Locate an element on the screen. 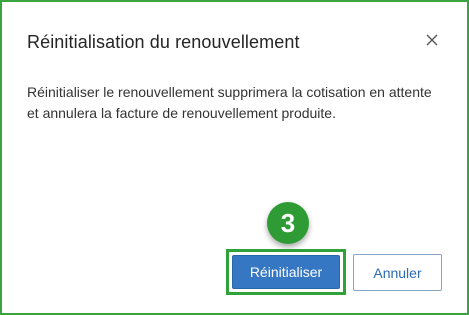 The height and width of the screenshot is (315, 469). highlight-box: Réinitialiser is located at coordinates (286, 272).